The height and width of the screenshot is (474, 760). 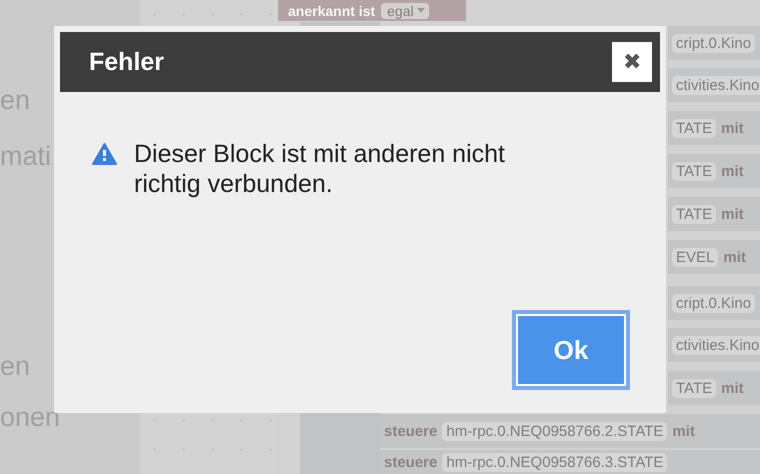 I want to click on event-block: anerkannt ist egal, so click(x=372, y=10).